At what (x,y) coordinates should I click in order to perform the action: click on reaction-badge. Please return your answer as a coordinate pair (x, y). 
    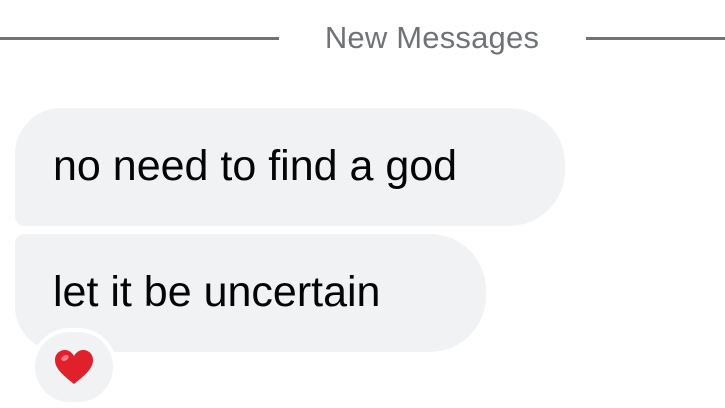
    Looking at the image, I should click on (74, 367).